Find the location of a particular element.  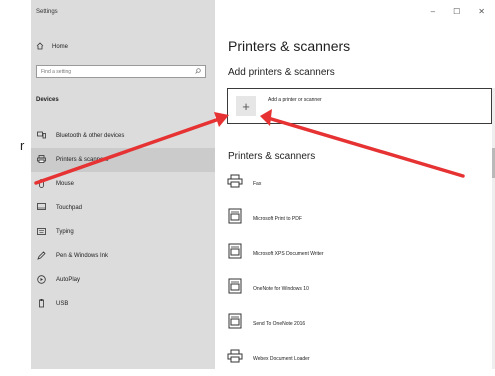

annotation-arrowhead-right is located at coordinates (266, 117).